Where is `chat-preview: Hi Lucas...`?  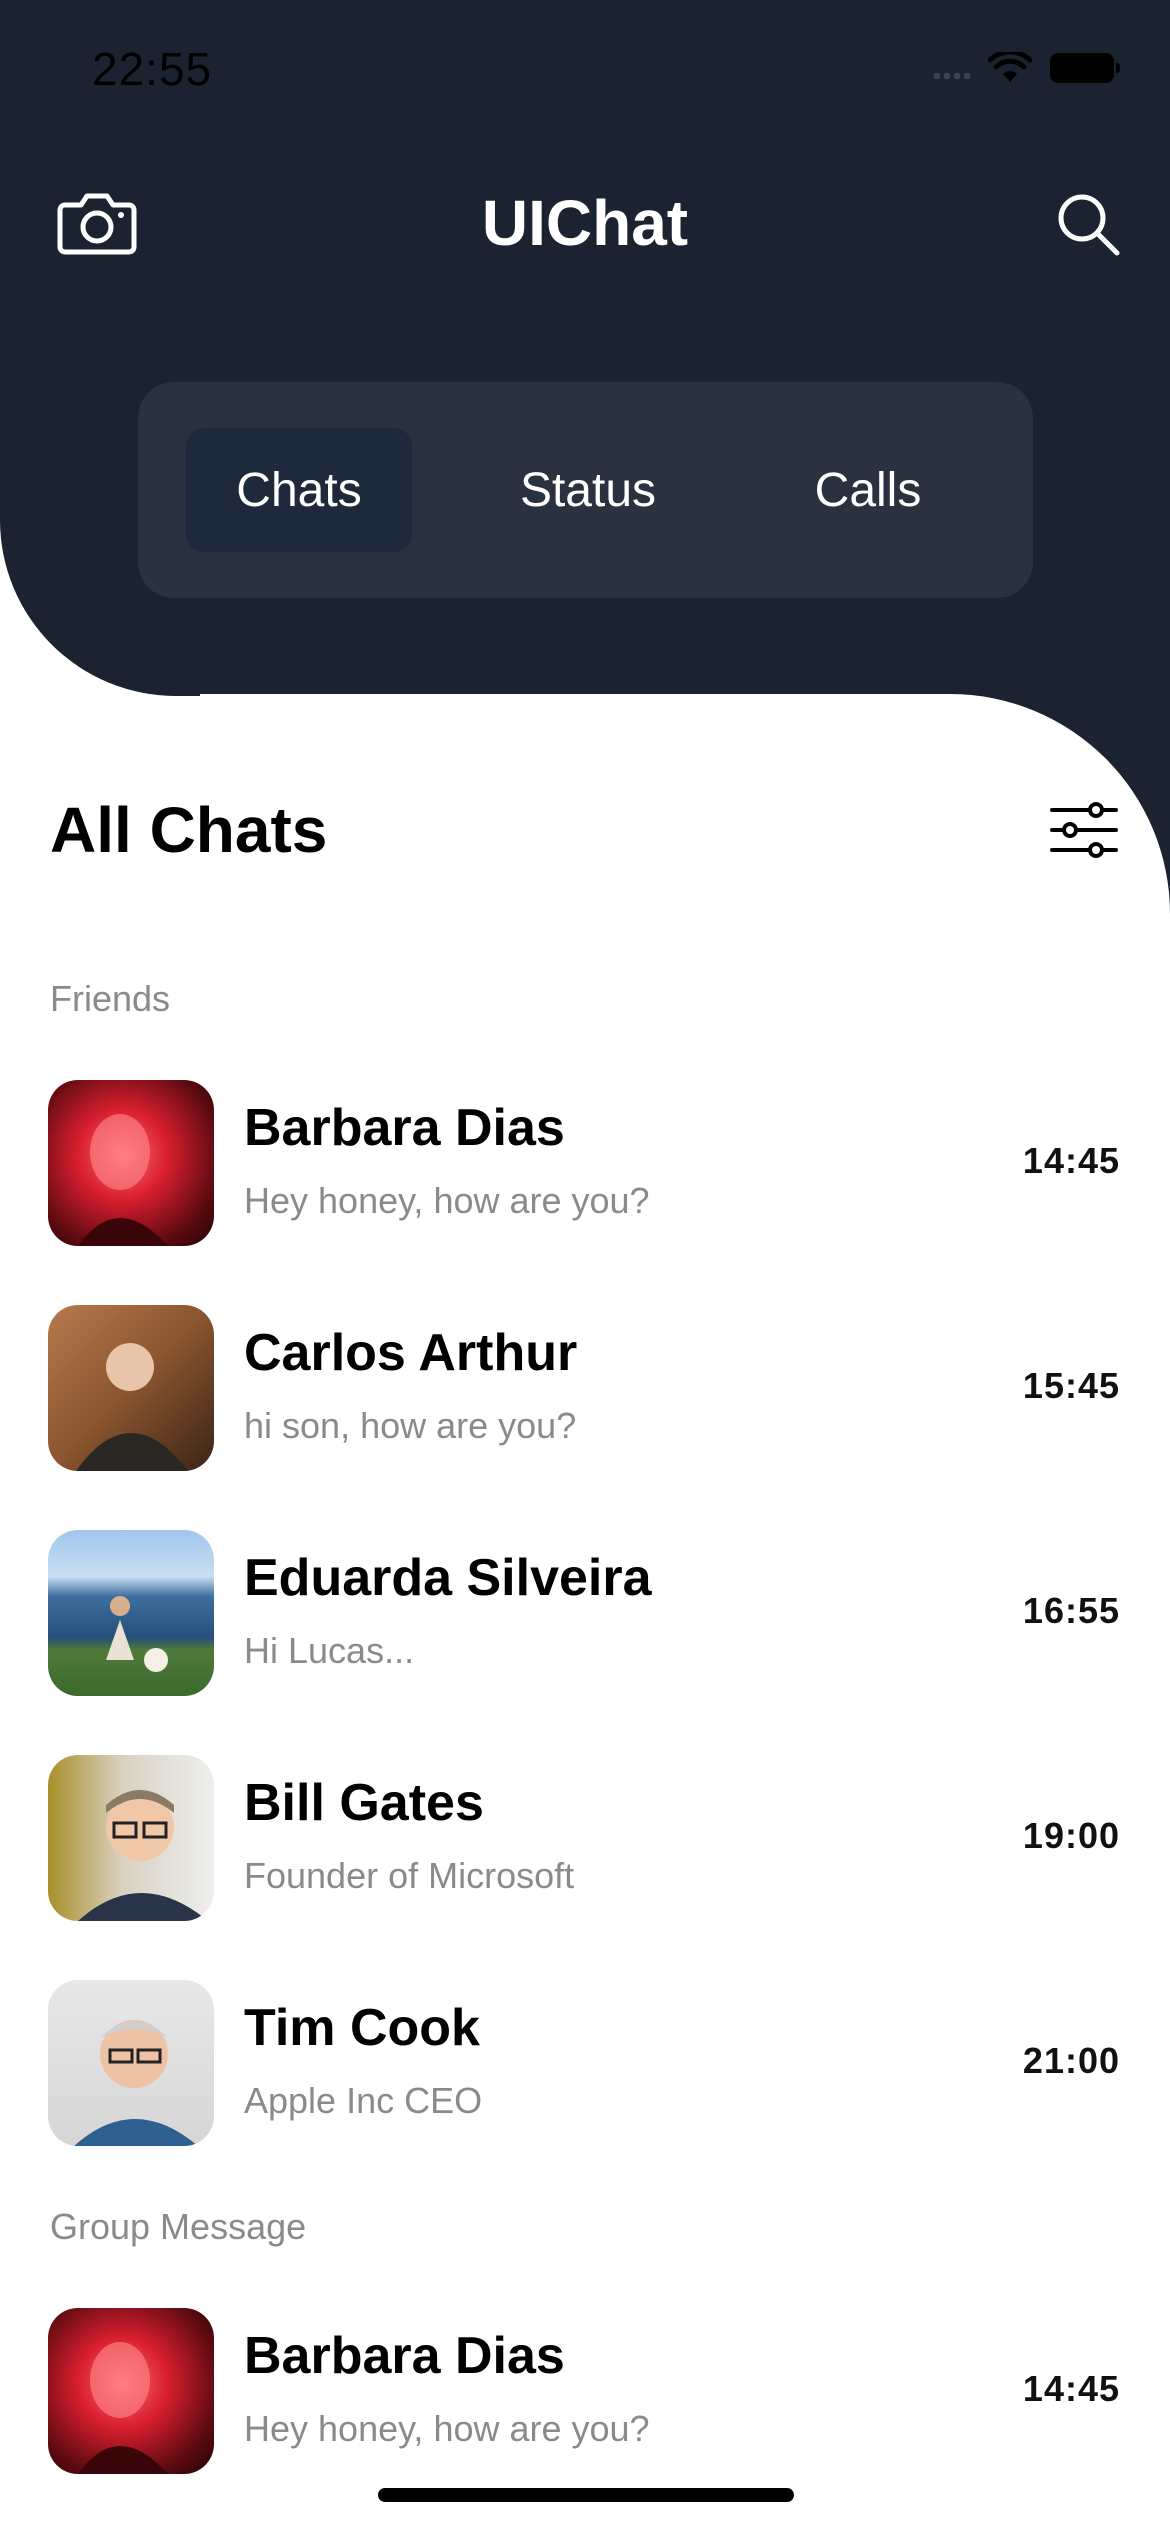 chat-preview: Hi Lucas... is located at coordinates (329, 1650).